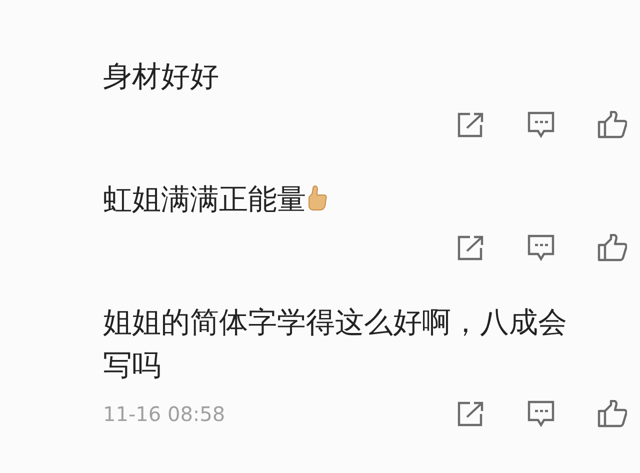 The image size is (640, 473). I want to click on comment-text: 虹姐满满正能量, so click(204, 199).